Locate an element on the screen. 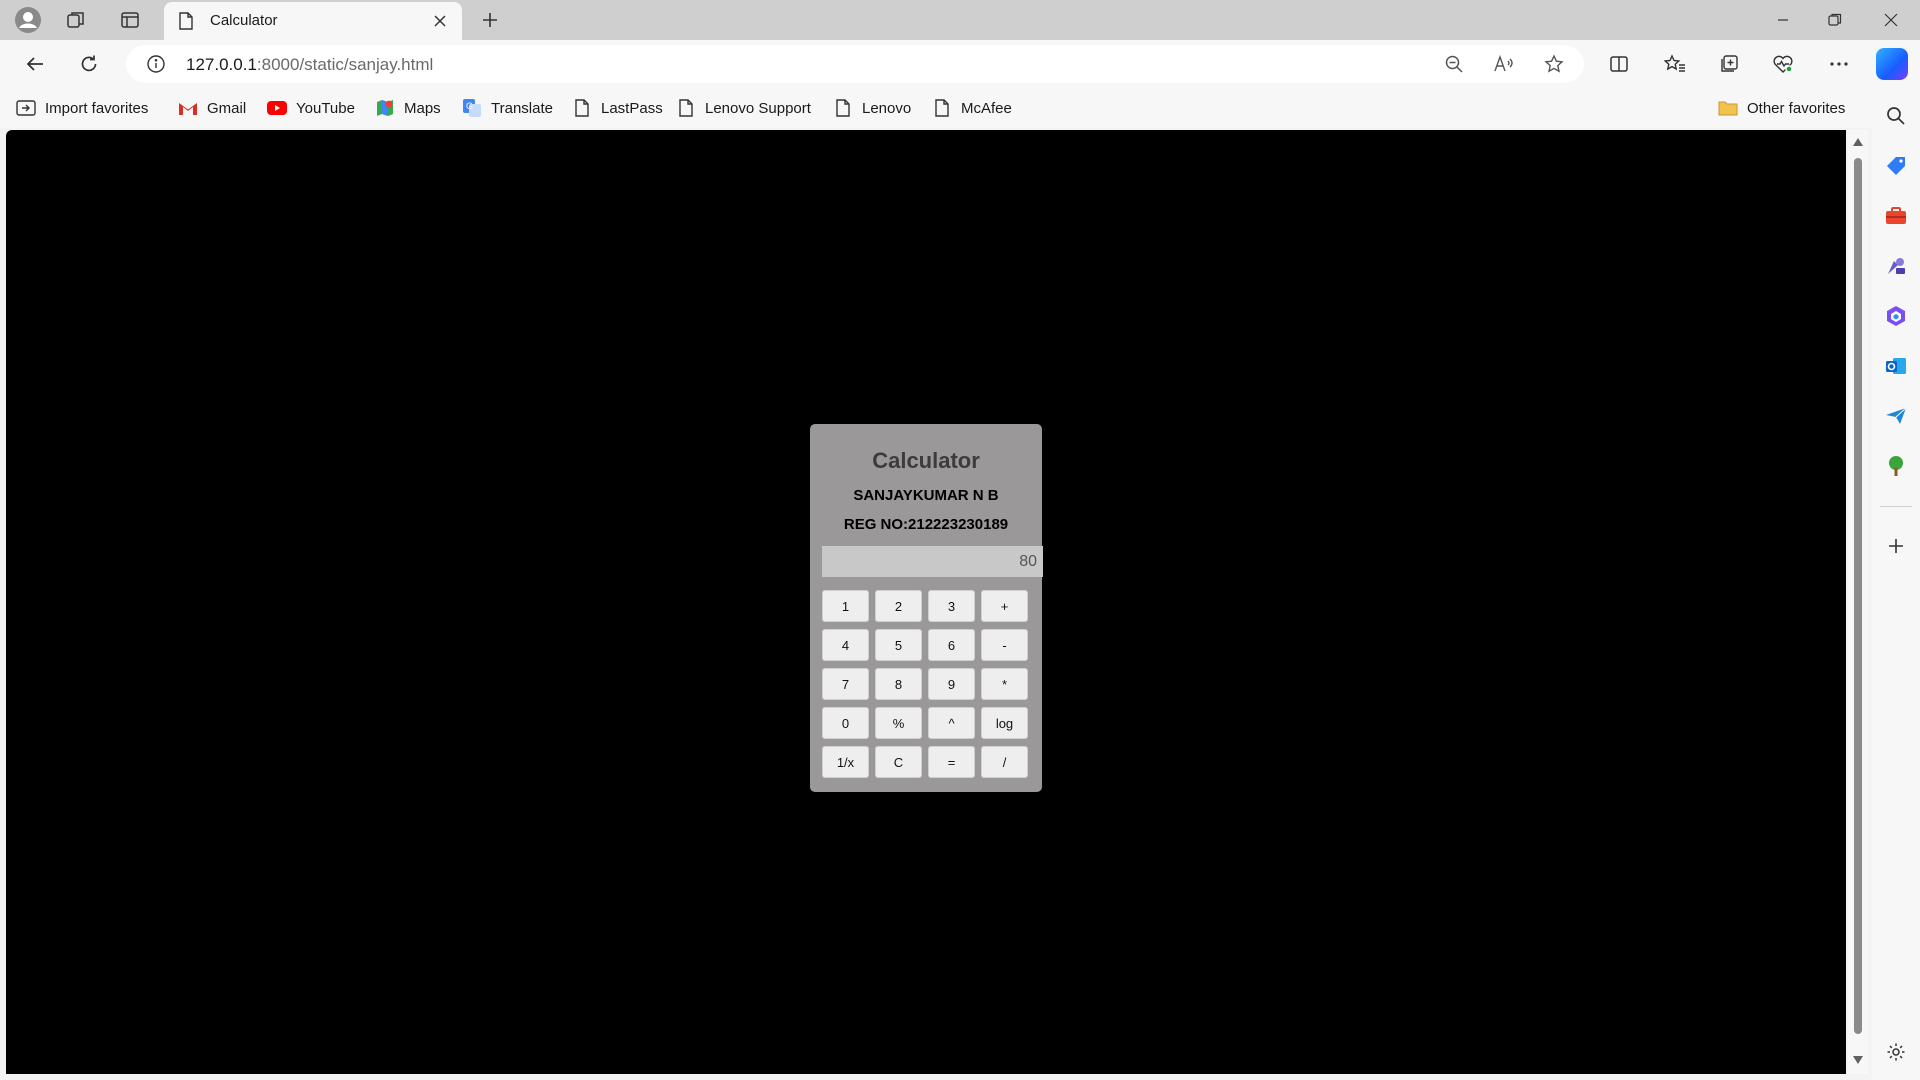  key-divide: / is located at coordinates (1004, 762).